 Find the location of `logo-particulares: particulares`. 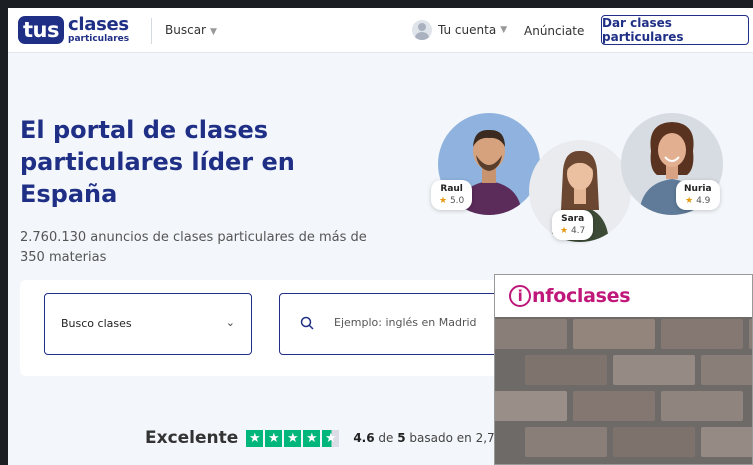

logo-particulares: particulares is located at coordinates (99, 39).